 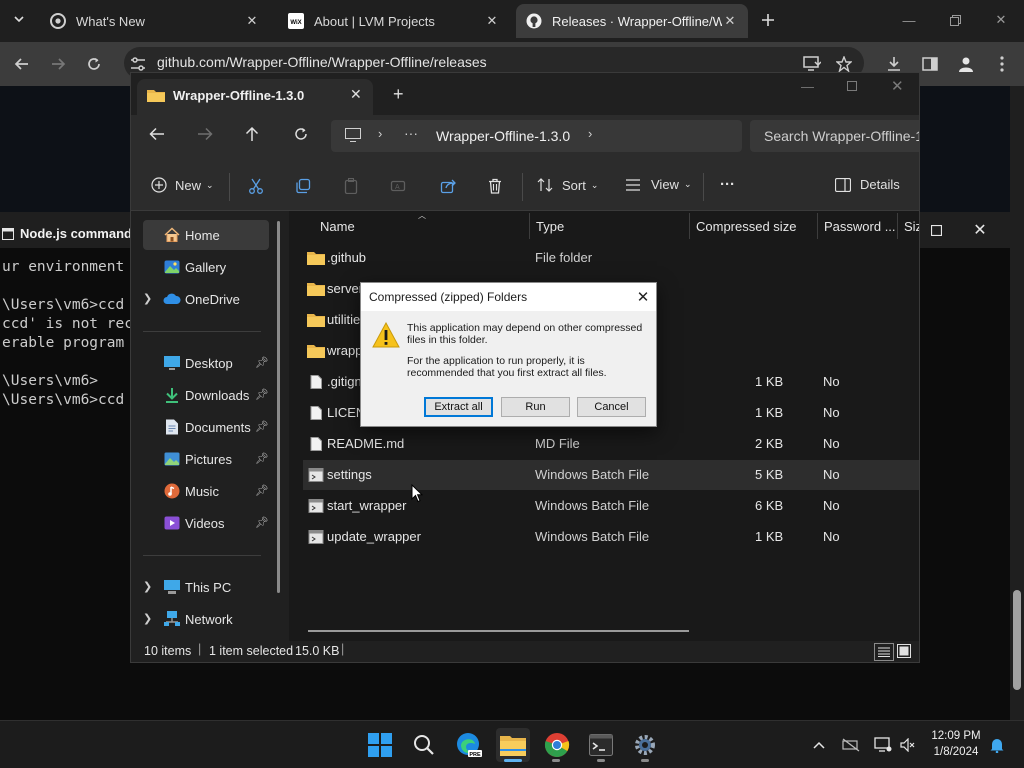 I want to click on details-button: Details, so click(x=867, y=184).